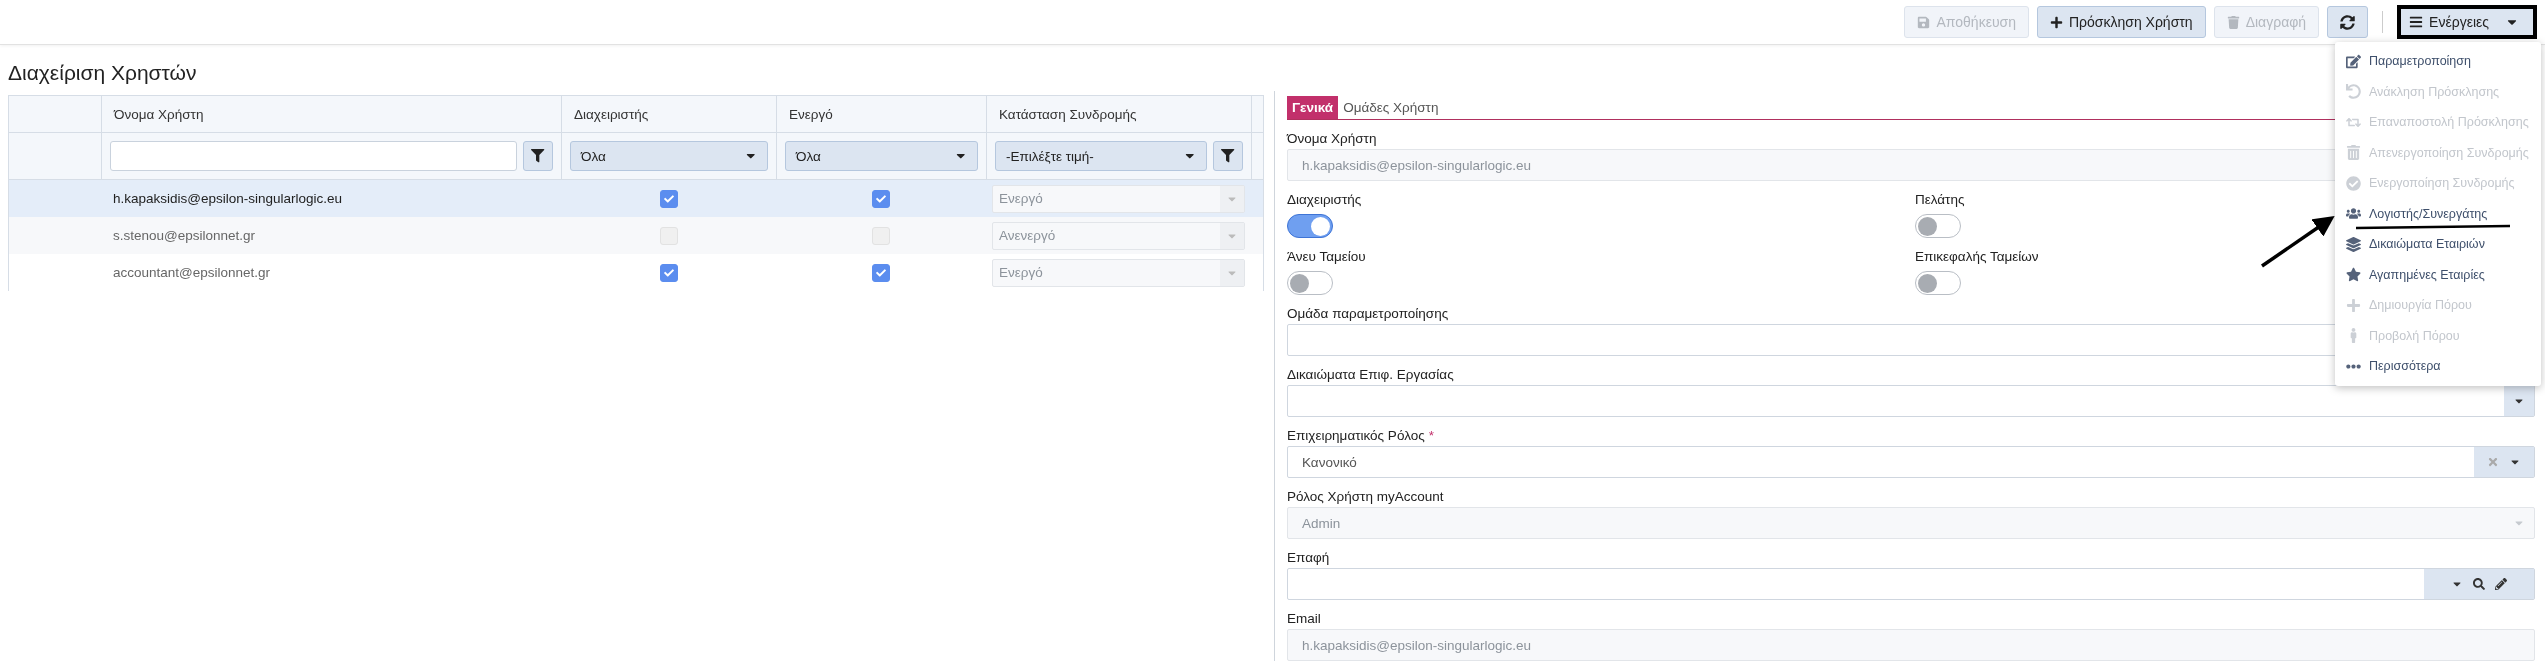 The height and width of the screenshot is (664, 2545). Describe the element at coordinates (1370, 374) in the screenshot. I see `field-label: Δικαιώματα Επιφ. Εργασίας` at that location.